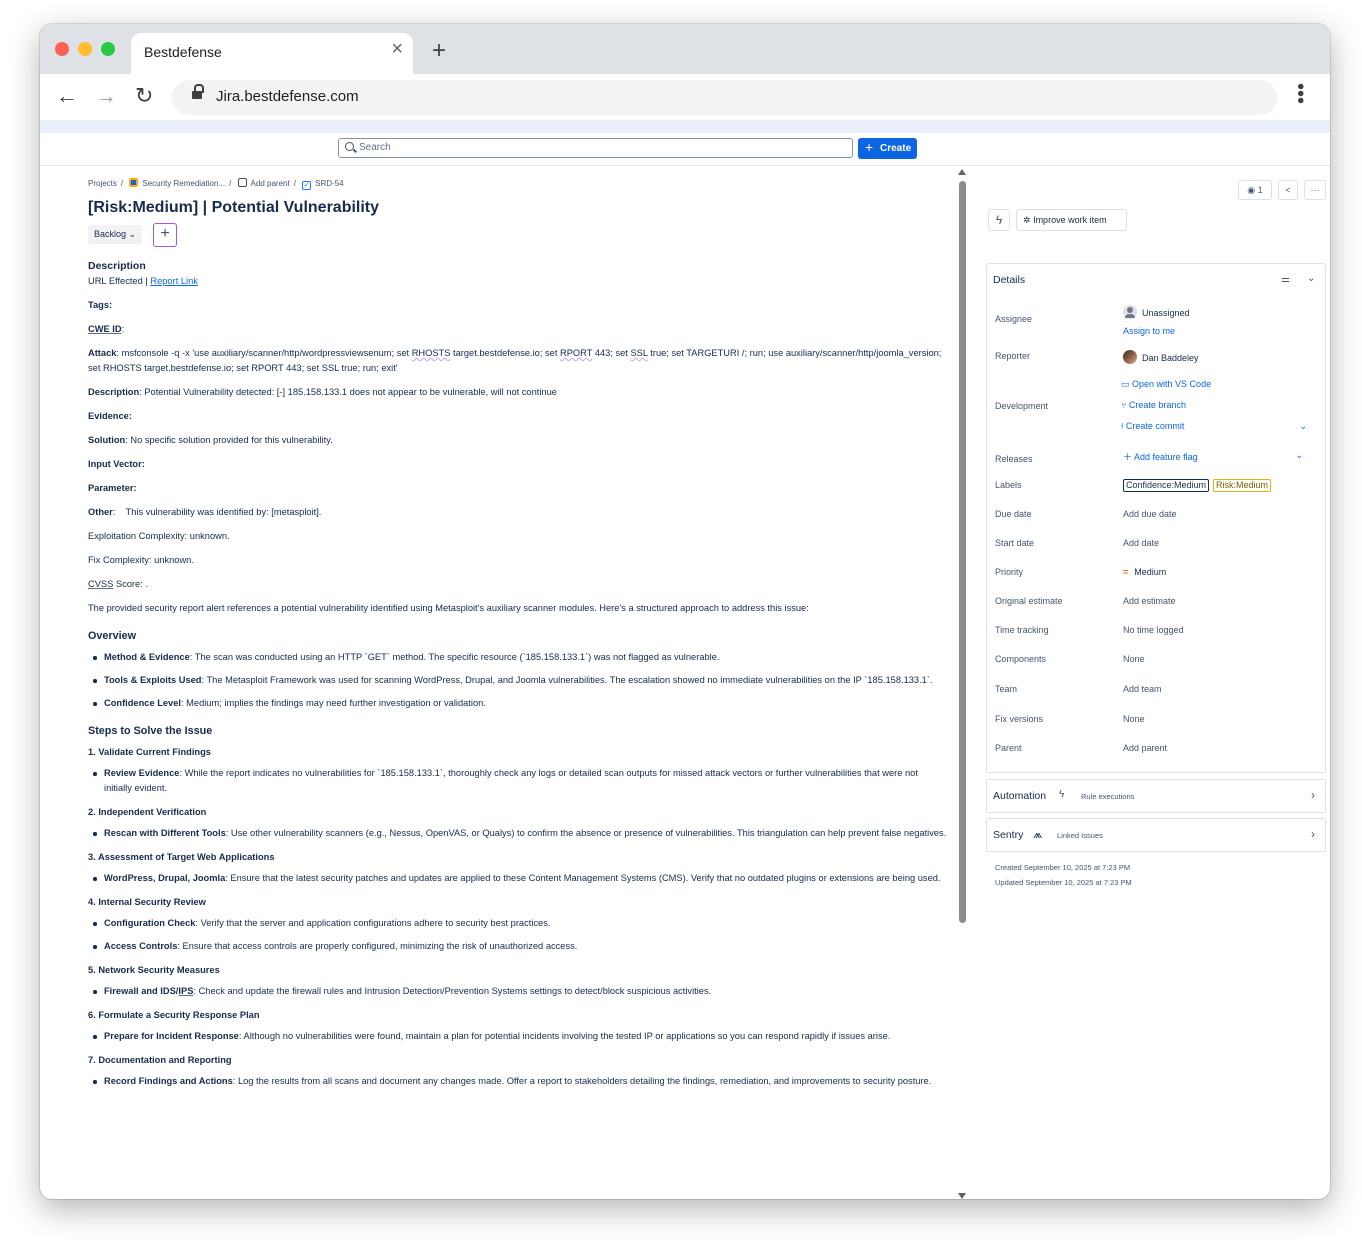 Image resolution: width=1362 pixels, height=1240 pixels. I want to click on scroll-thumb, so click(962, 552).